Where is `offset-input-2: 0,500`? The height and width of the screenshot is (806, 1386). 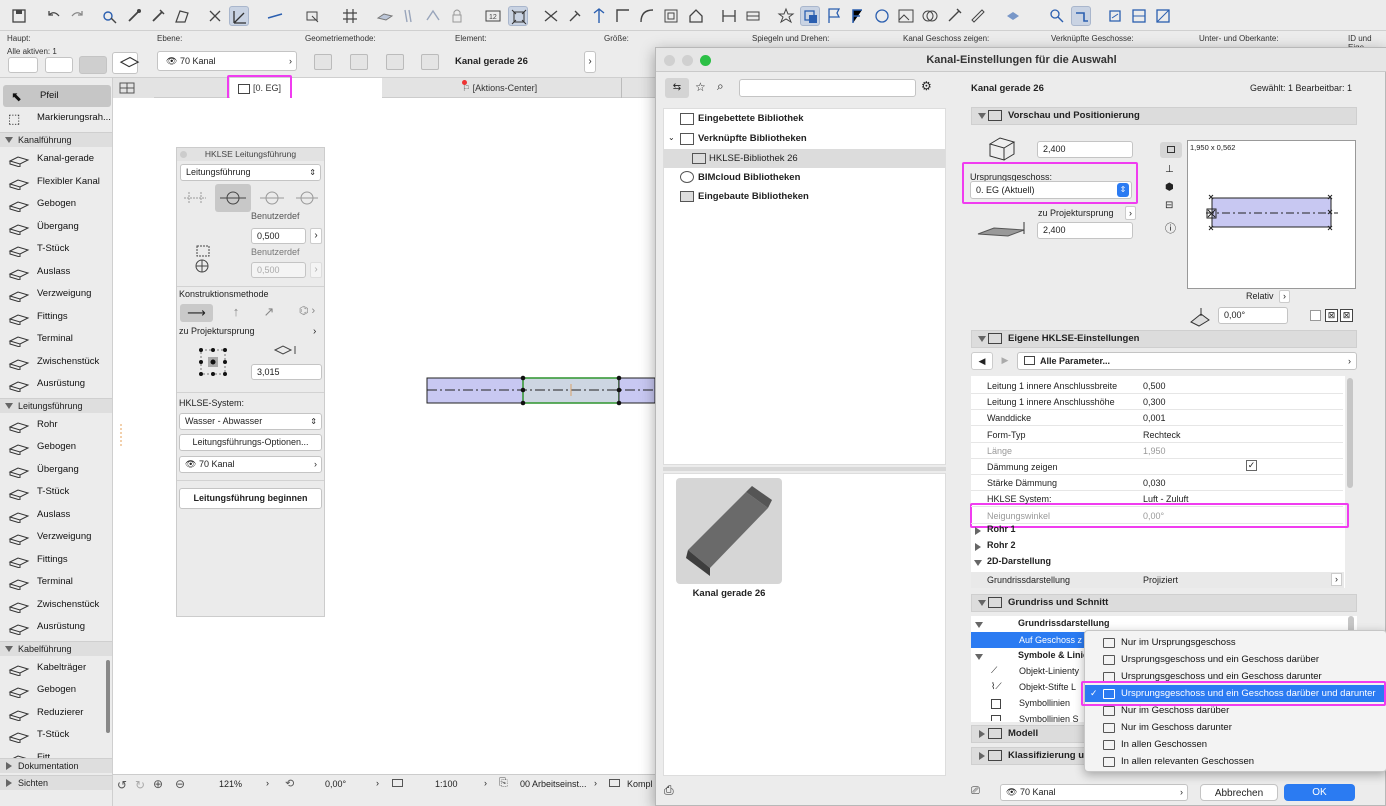 offset-input-2: 0,500 is located at coordinates (278, 270).